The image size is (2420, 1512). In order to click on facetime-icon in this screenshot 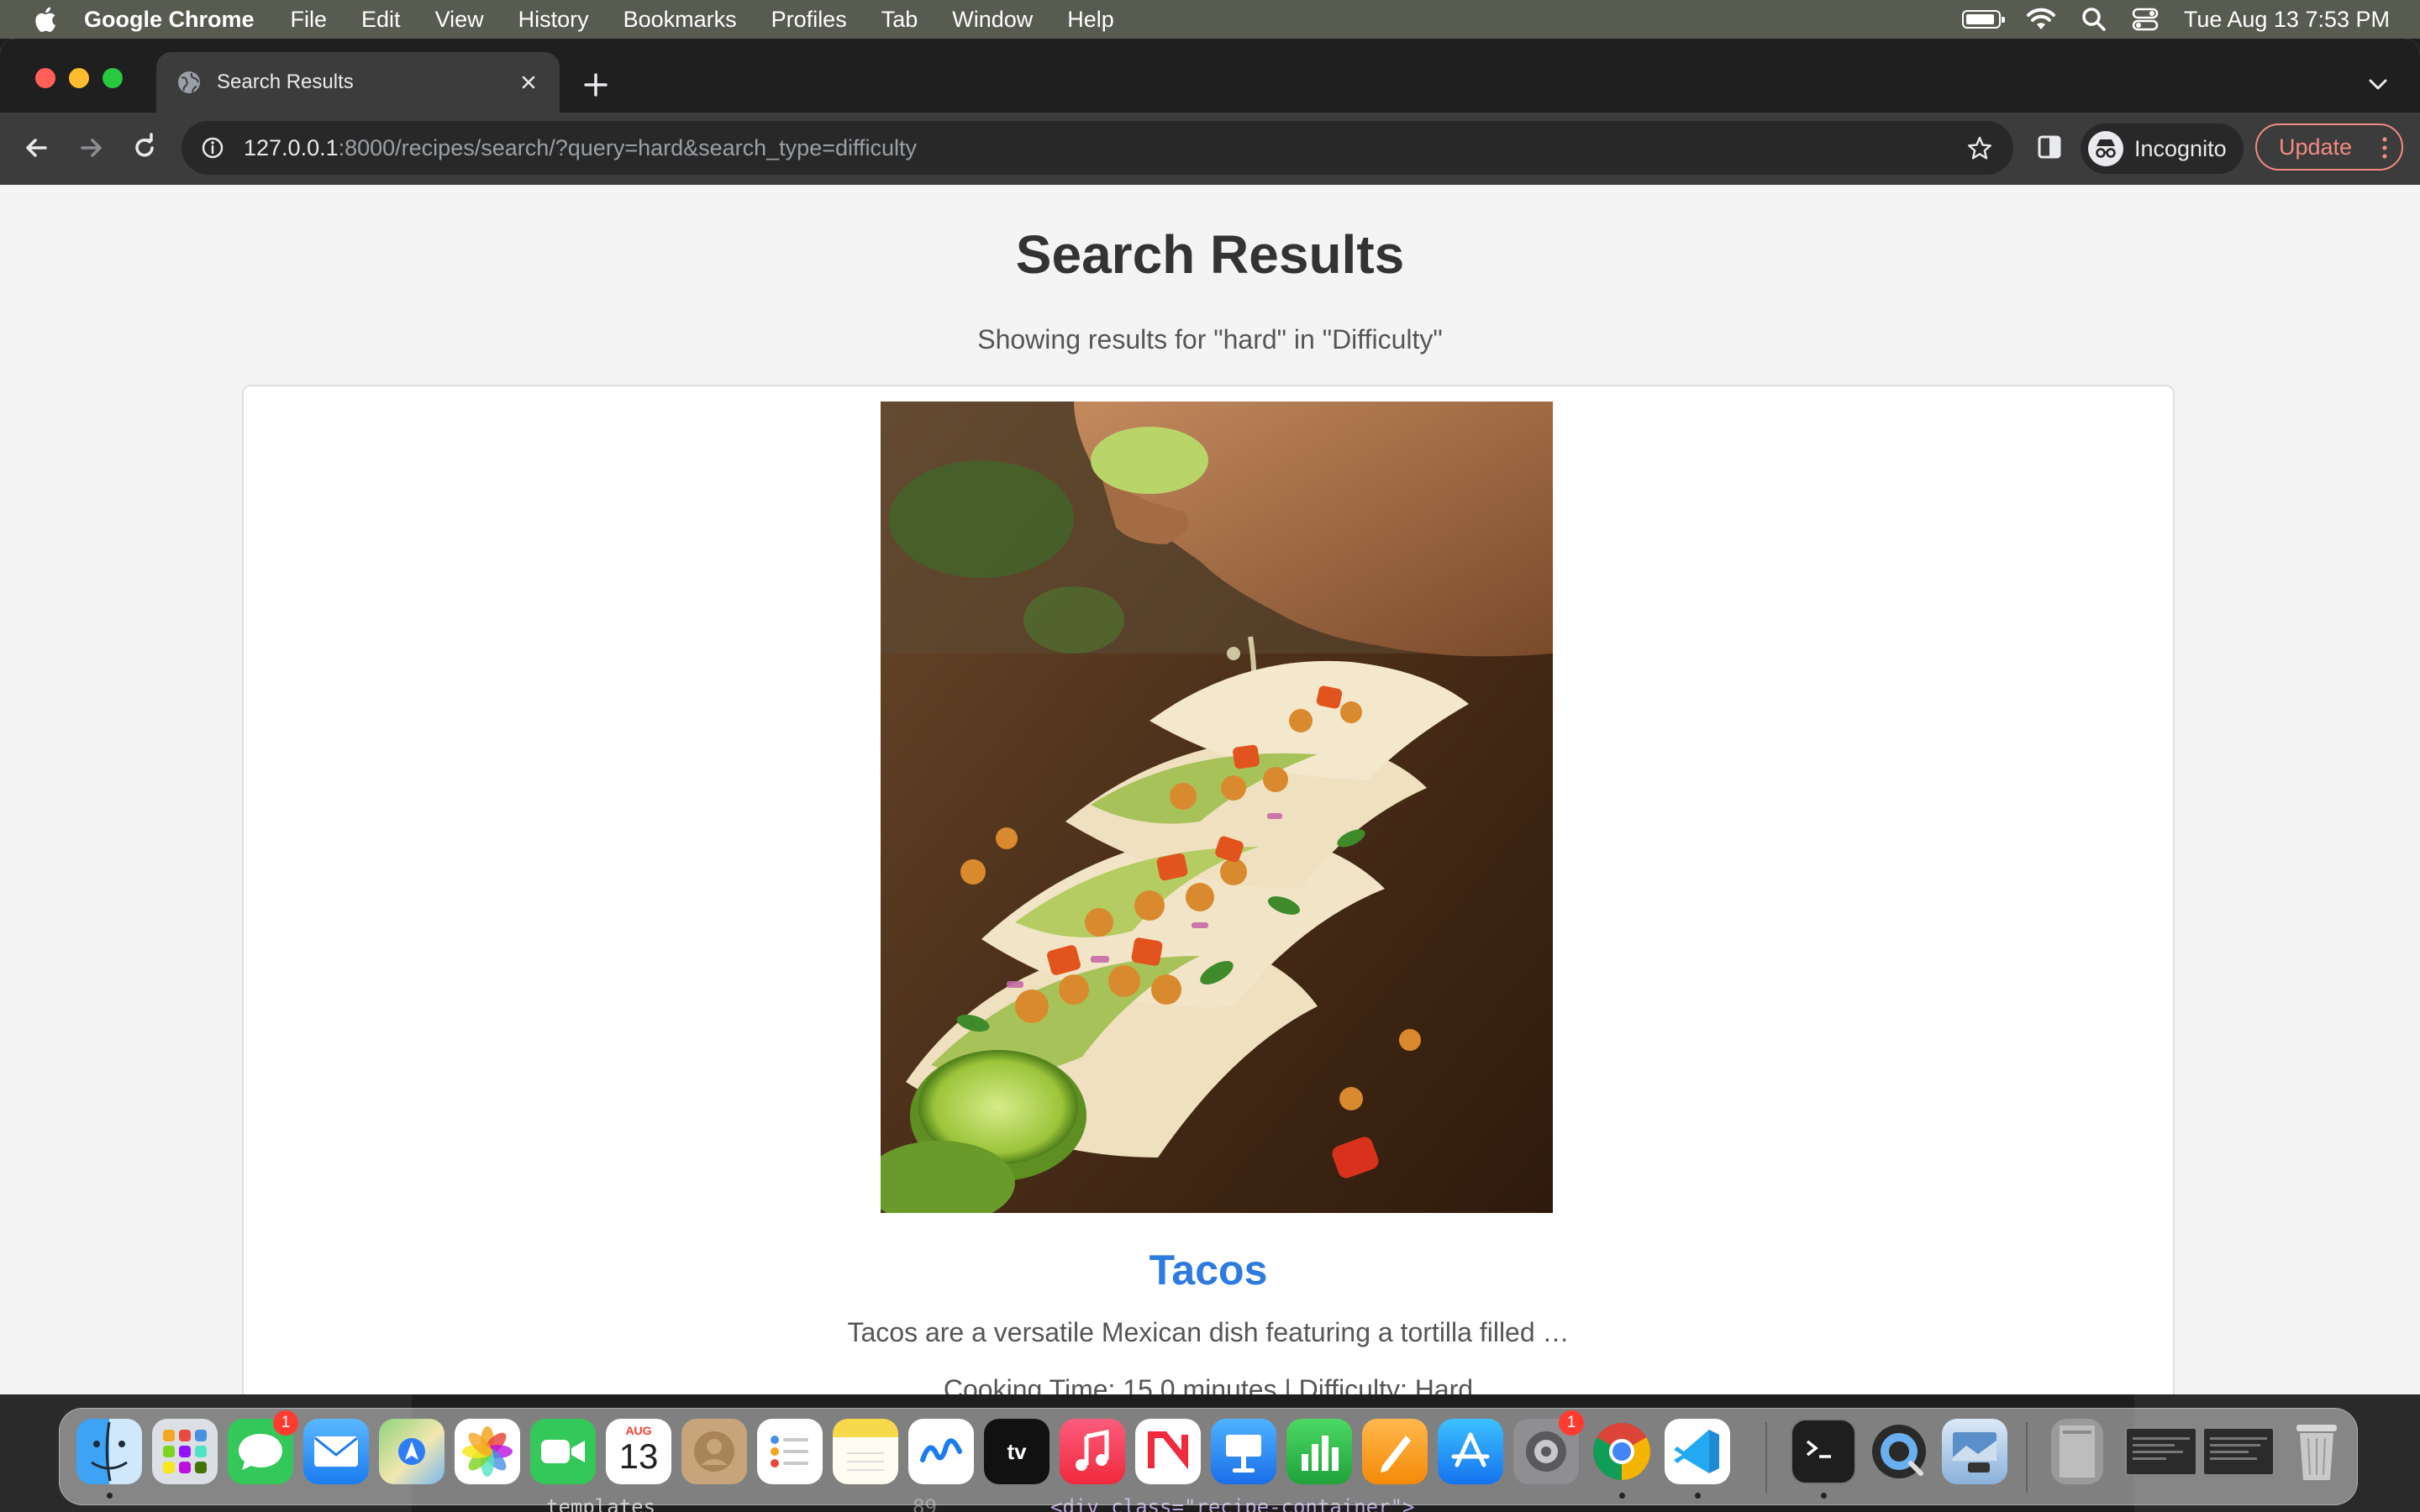, I will do `click(563, 1451)`.